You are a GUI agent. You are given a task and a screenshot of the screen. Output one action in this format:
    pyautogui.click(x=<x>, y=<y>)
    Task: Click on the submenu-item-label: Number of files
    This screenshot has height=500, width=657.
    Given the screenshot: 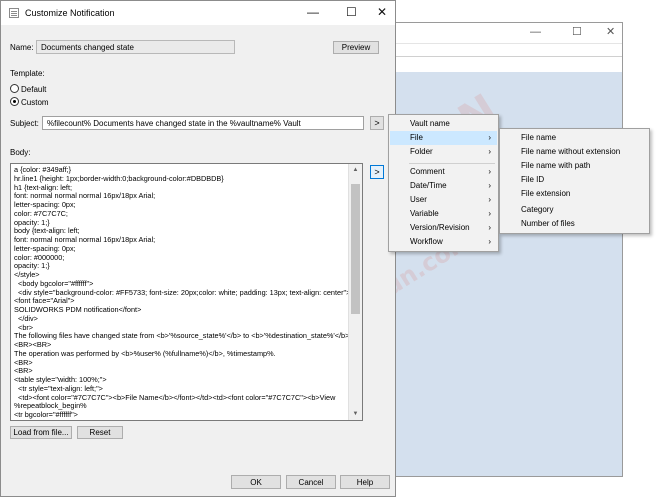 What is the action you would take?
    pyautogui.click(x=548, y=223)
    